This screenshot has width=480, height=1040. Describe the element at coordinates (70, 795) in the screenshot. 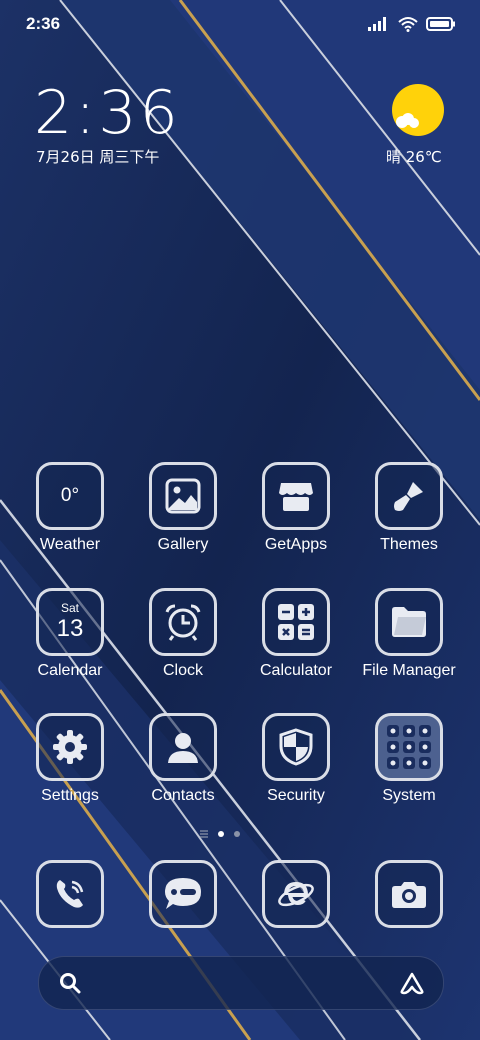

I see `app-label-settings: Settings` at that location.